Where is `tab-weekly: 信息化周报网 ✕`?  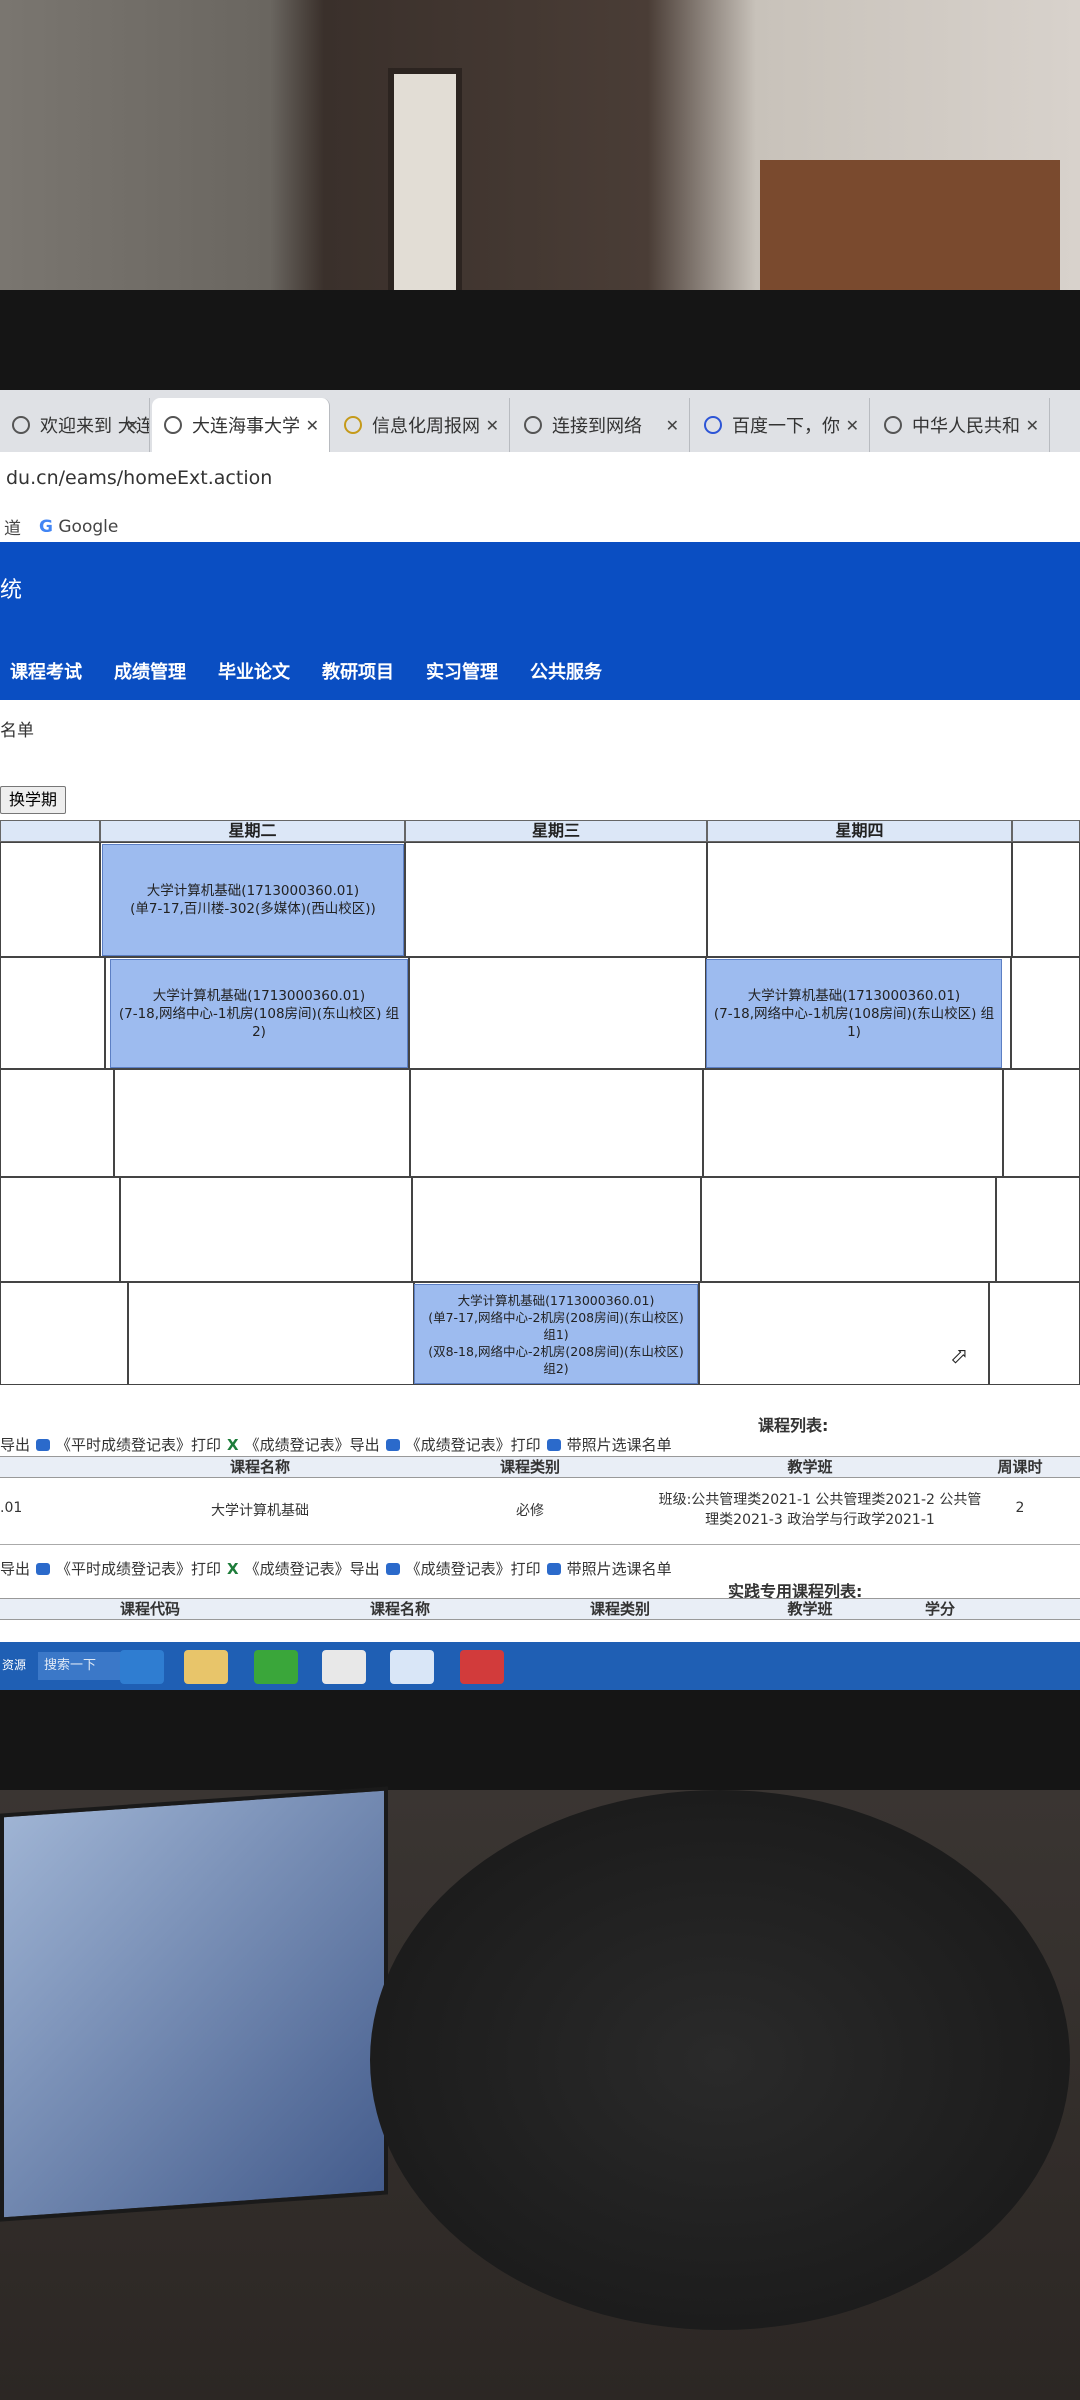 tab-weekly: 信息化周报网 ✕ is located at coordinates (421, 425).